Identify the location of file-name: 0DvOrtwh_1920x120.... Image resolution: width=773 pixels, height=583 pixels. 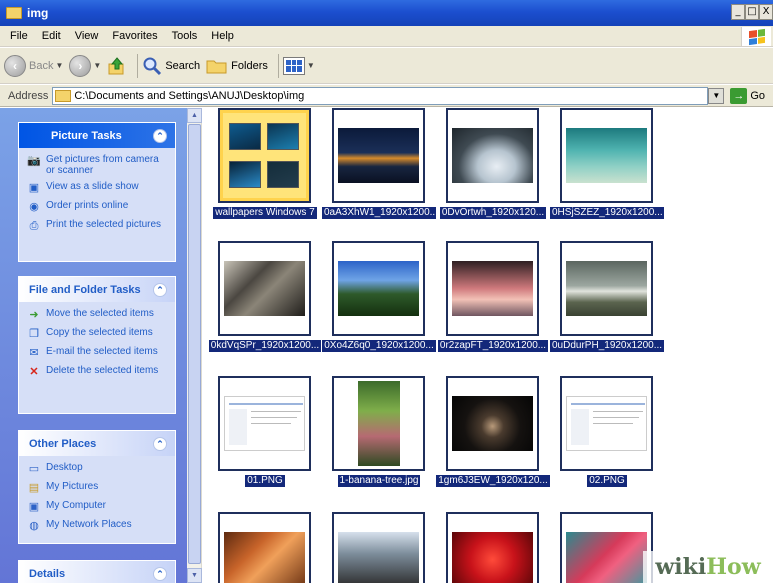
(493, 213).